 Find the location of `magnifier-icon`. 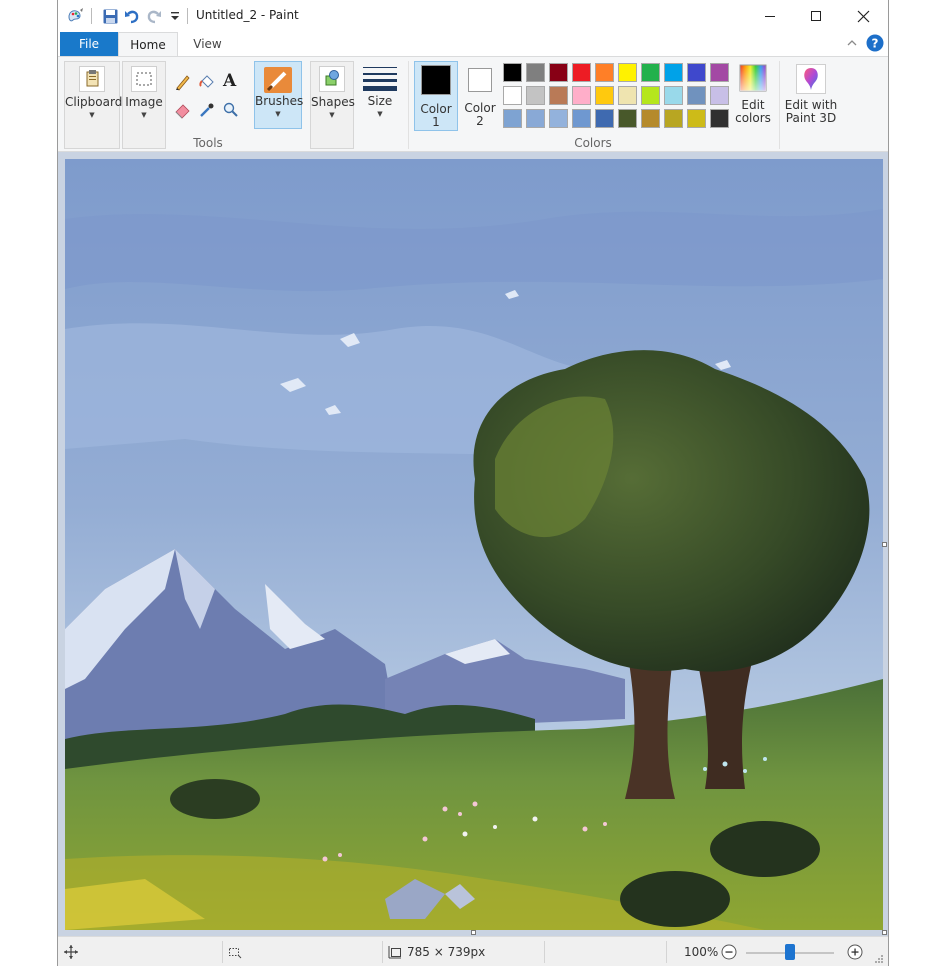

magnifier-icon is located at coordinates (231, 111).